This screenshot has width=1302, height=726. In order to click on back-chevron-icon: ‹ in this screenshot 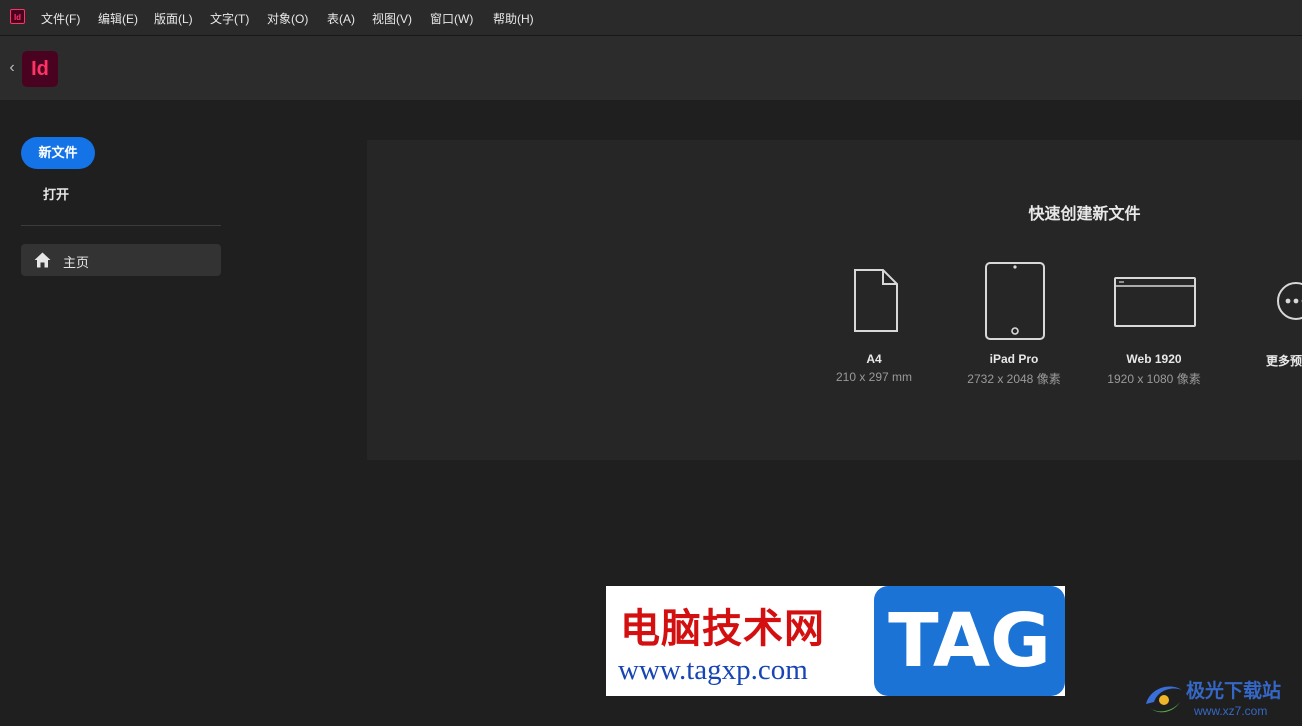, I will do `click(12, 68)`.